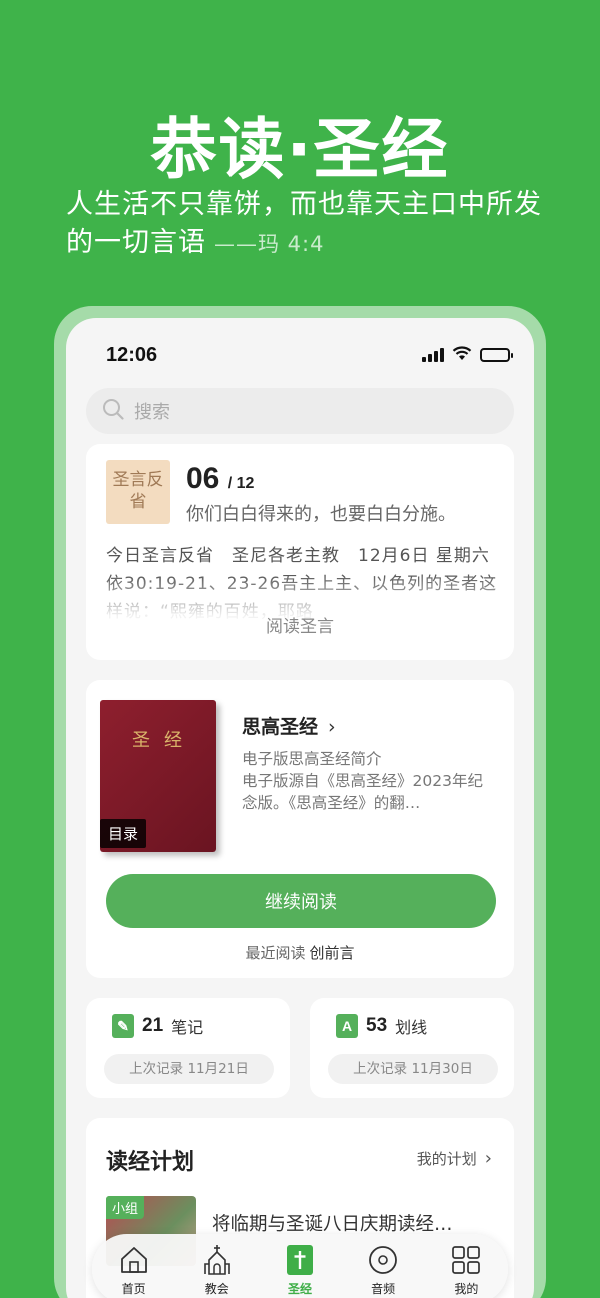  I want to click on highlights-card: A 53 划线 上次记录 11月30日, so click(412, 1048).